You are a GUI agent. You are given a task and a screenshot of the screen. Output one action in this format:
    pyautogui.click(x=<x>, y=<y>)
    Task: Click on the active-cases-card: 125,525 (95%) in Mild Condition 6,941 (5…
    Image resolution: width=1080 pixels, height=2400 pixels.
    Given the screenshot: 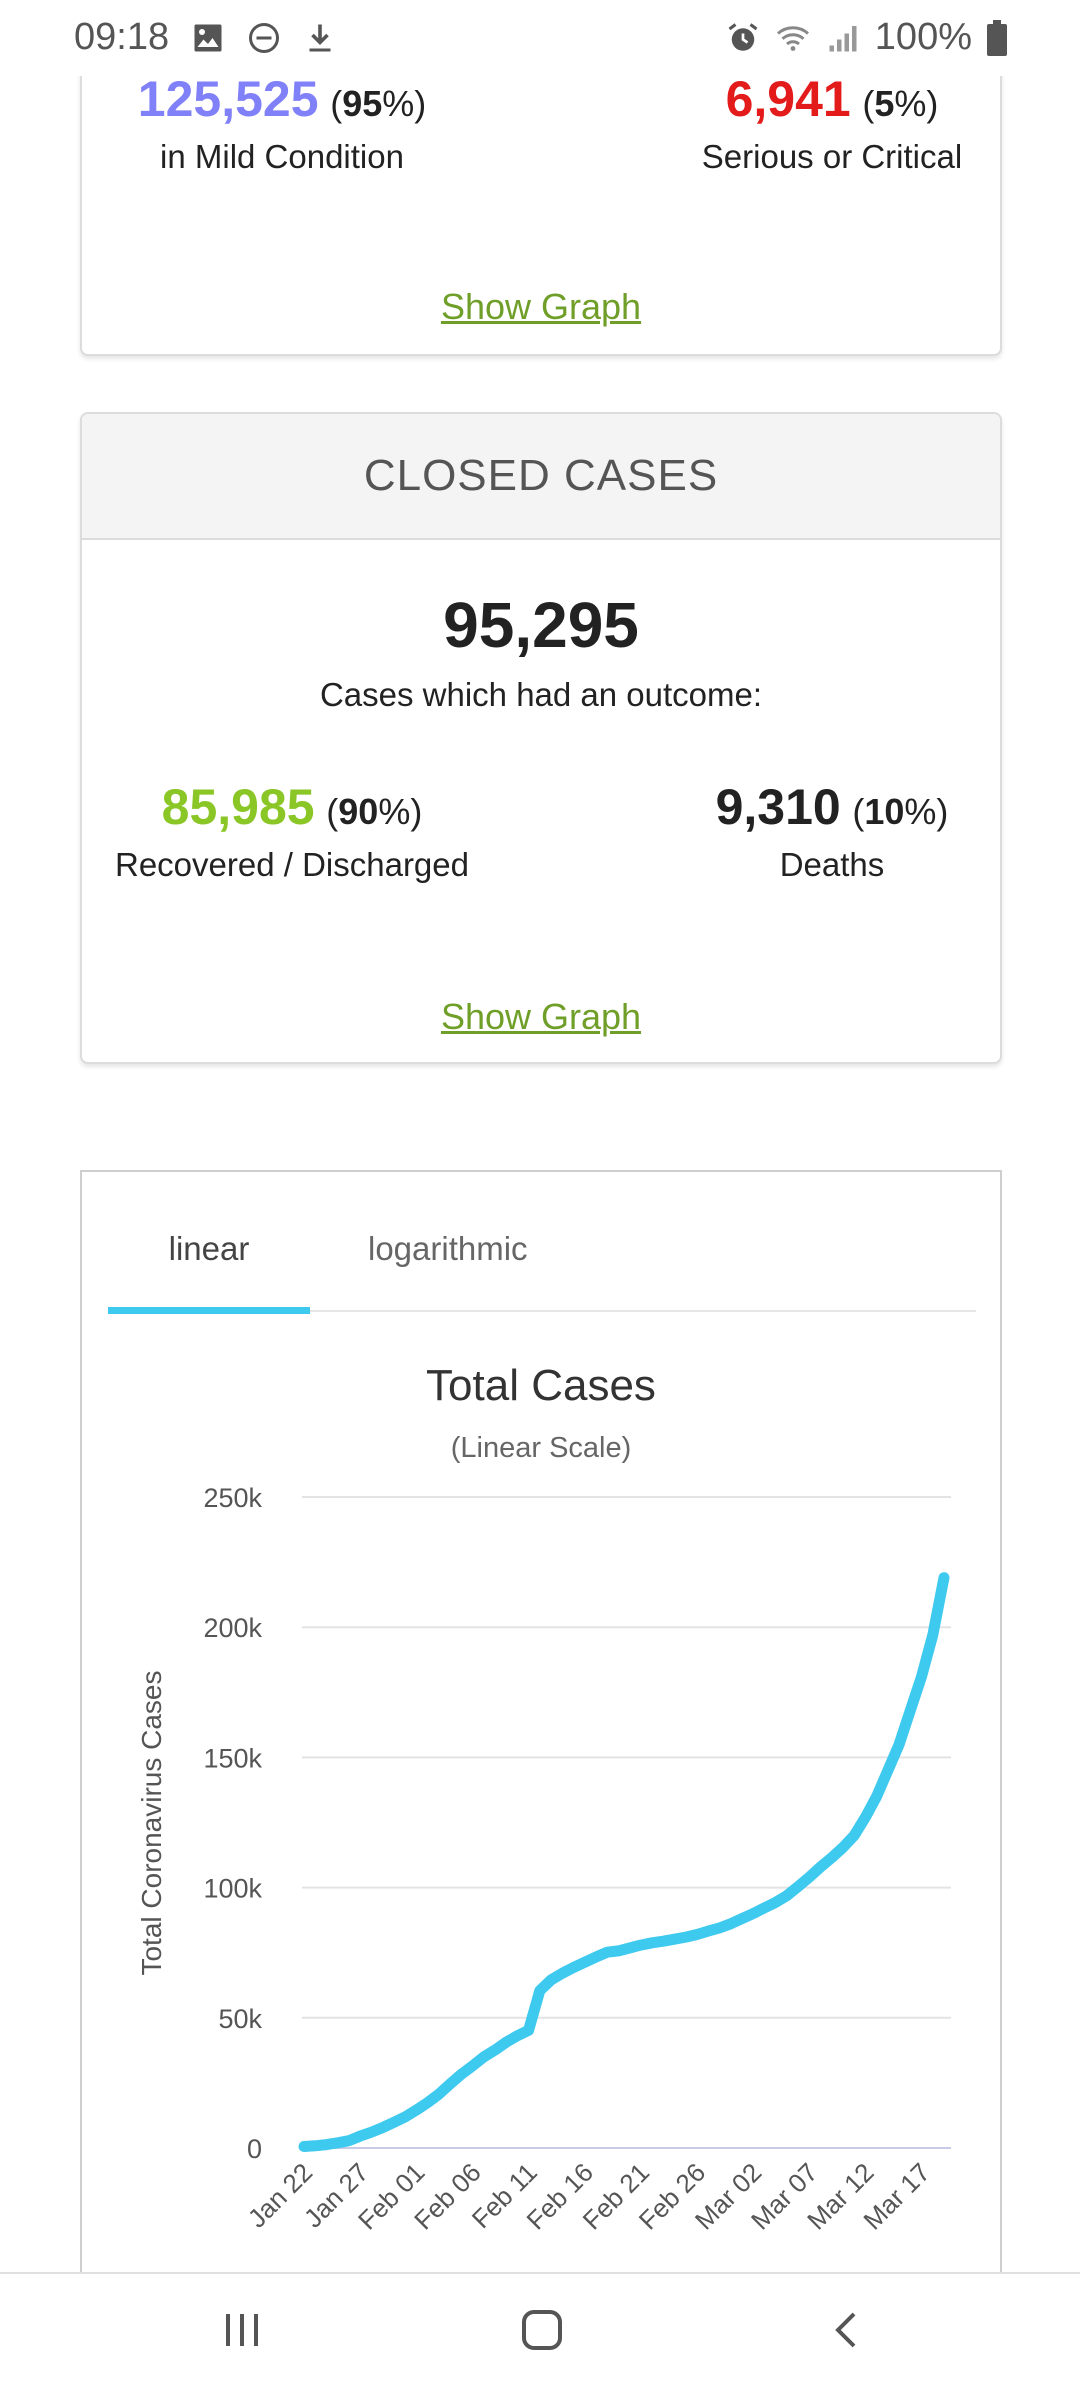 What is the action you would take?
    pyautogui.click(x=541, y=203)
    